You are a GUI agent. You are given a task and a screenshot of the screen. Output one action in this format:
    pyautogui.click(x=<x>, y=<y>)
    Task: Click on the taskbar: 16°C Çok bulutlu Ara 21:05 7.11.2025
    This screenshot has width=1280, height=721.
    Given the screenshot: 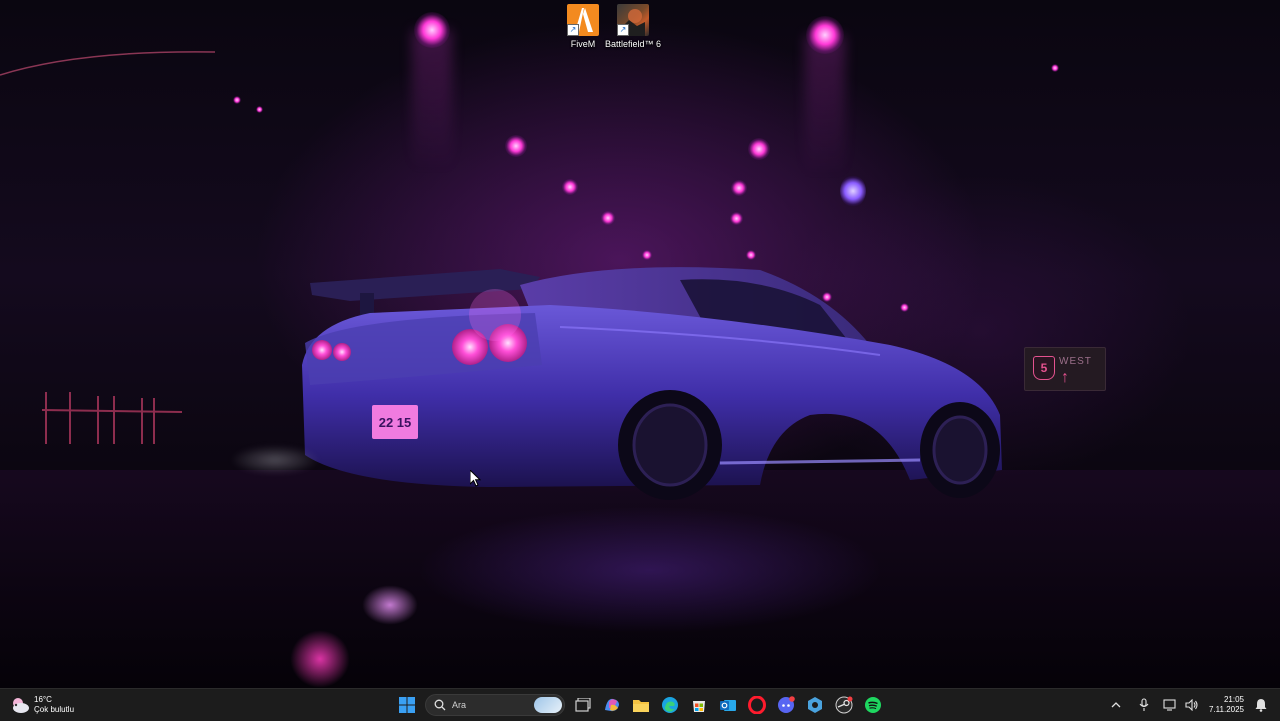 What is the action you would take?
    pyautogui.click(x=640, y=704)
    